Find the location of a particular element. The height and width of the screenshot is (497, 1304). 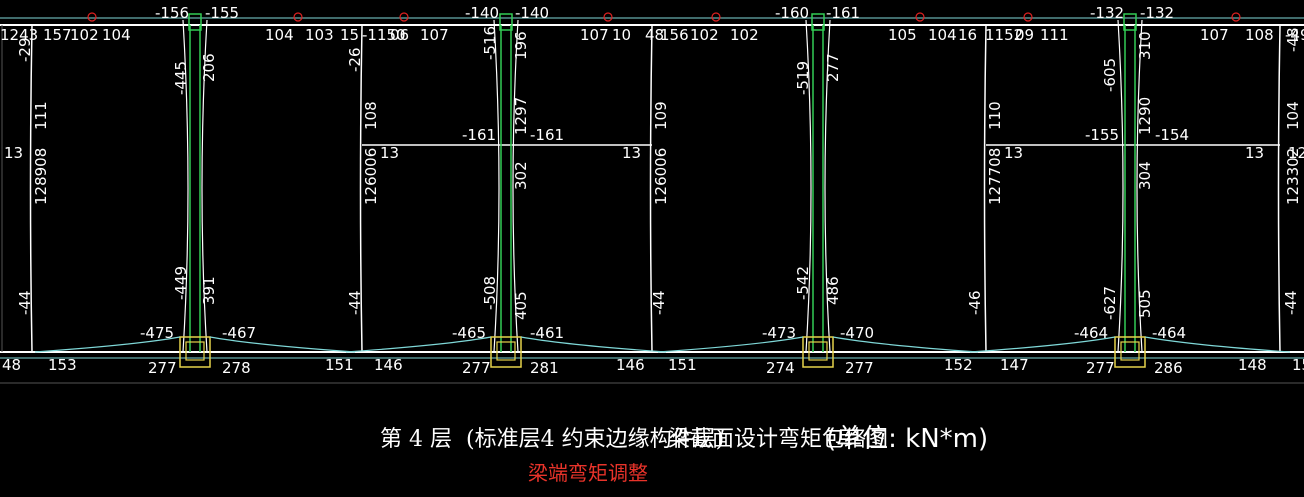

bottom-edge-label: 148 is located at coordinates (1252, 365).